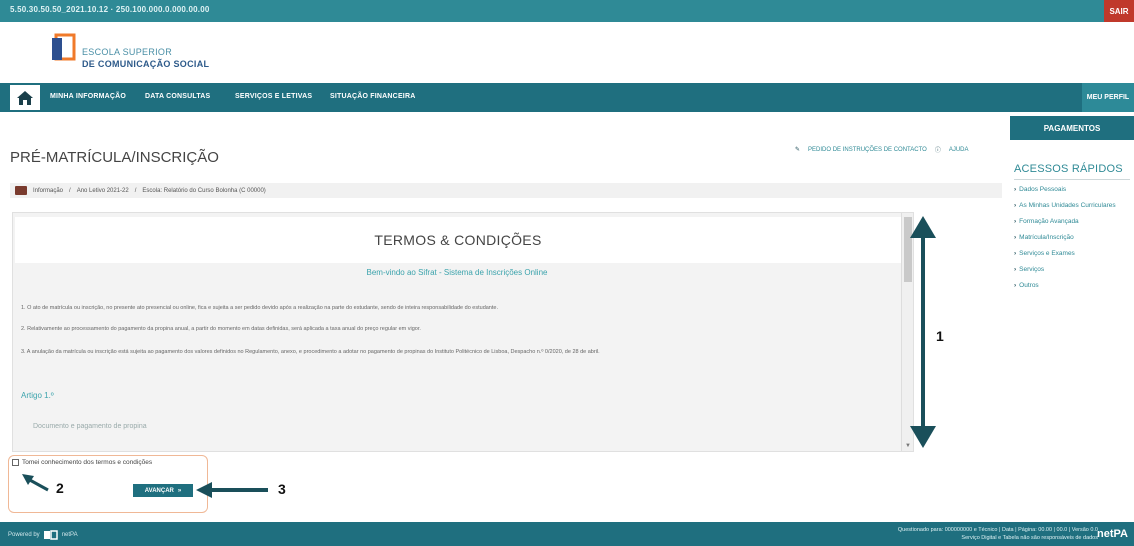 The width and height of the screenshot is (1134, 546). Describe the element at coordinates (232, 490) in the screenshot. I see `next-annotation-arrow` at that location.